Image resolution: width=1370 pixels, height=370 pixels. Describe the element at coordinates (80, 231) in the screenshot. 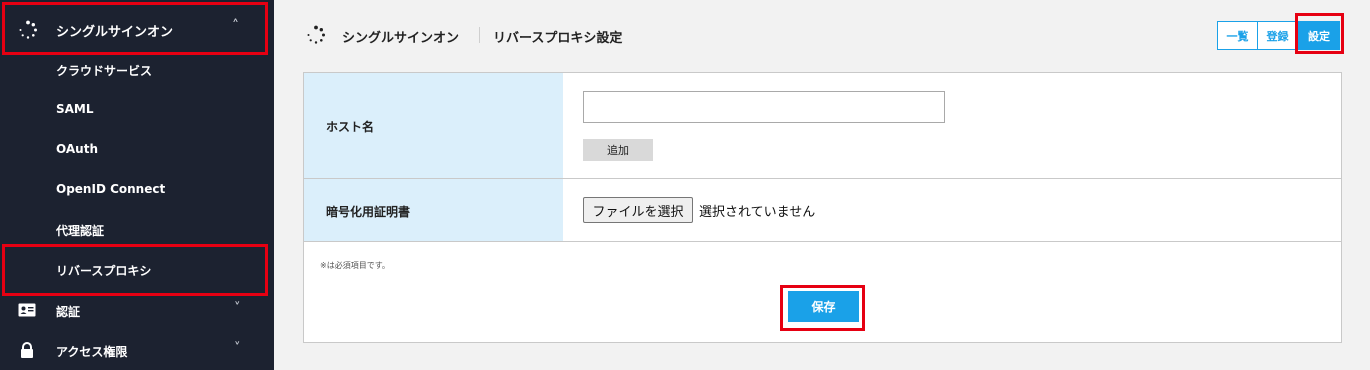

I see `sidebar-item-label: 代理認証` at that location.